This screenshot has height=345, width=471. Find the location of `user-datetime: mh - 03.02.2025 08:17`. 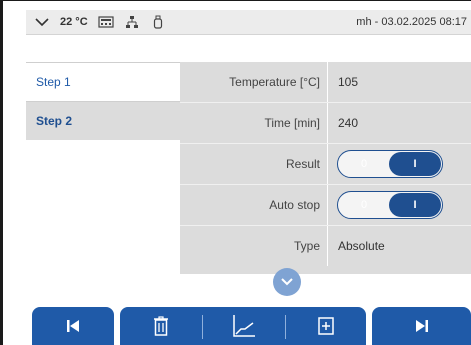

user-datetime: mh - 03.02.2025 08:17 is located at coordinates (411, 22).